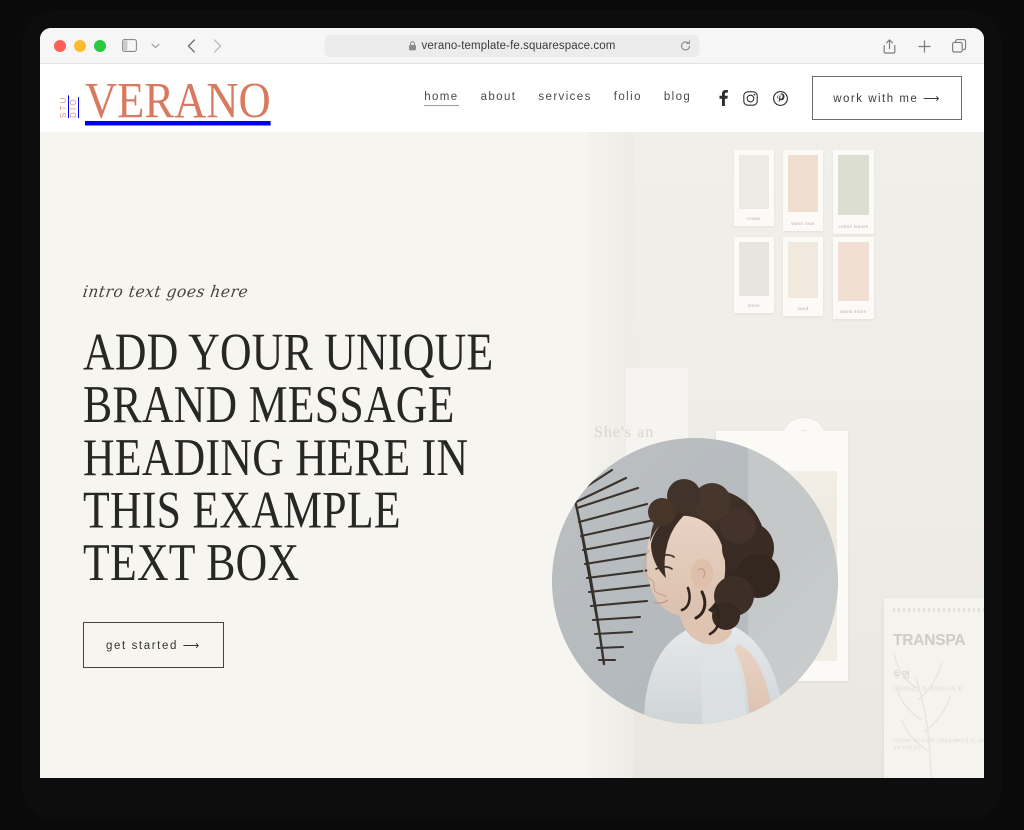  Describe the element at coordinates (165, 291) in the screenshot. I see `hero-intro-text: intro text goes here` at that location.